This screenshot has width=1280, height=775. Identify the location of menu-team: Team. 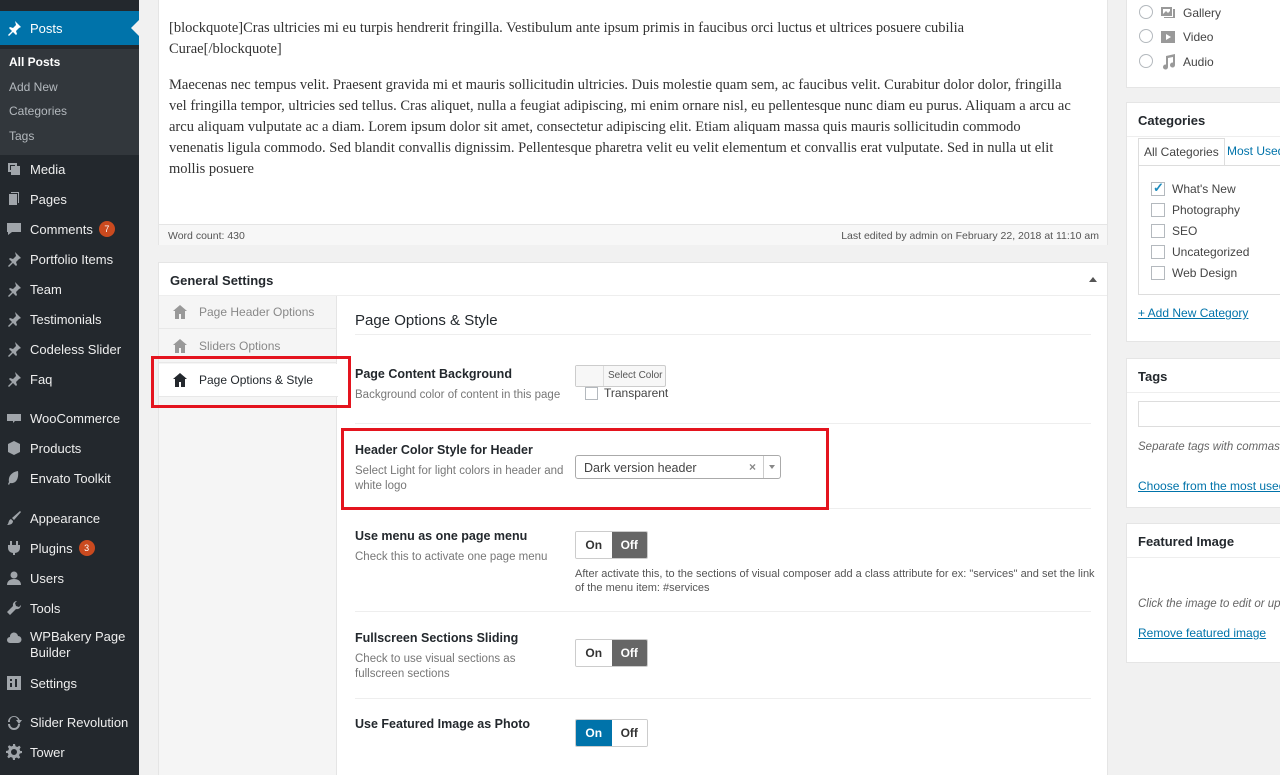
(69, 289).